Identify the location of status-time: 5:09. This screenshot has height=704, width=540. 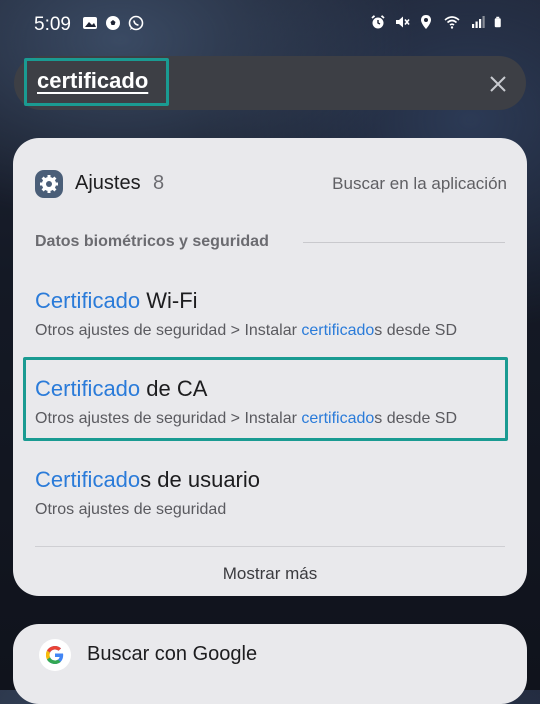
(52, 24).